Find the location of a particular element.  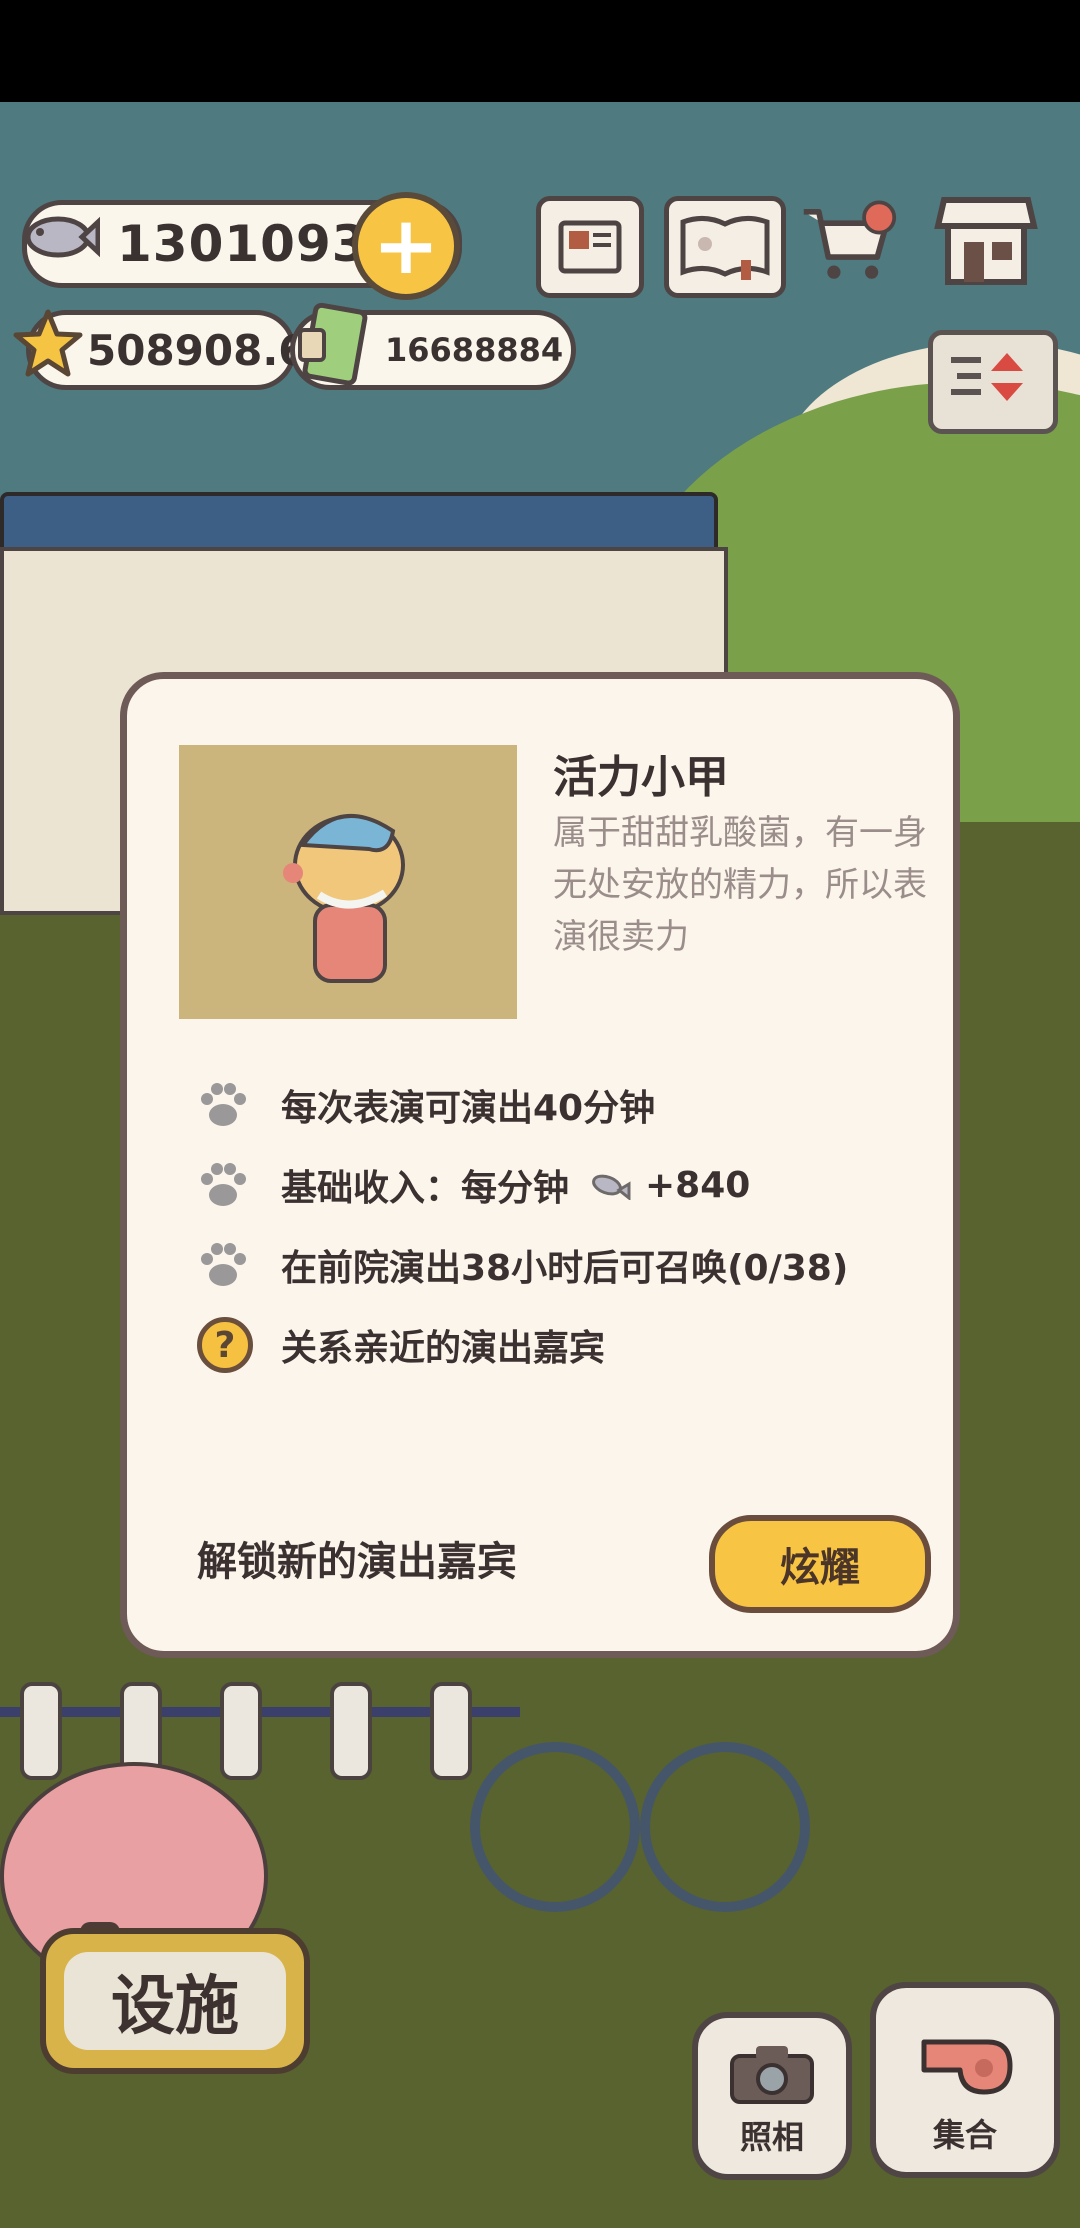

info-row-duration: 每次表演可演出40分钟 is located at coordinates (426, 1105).